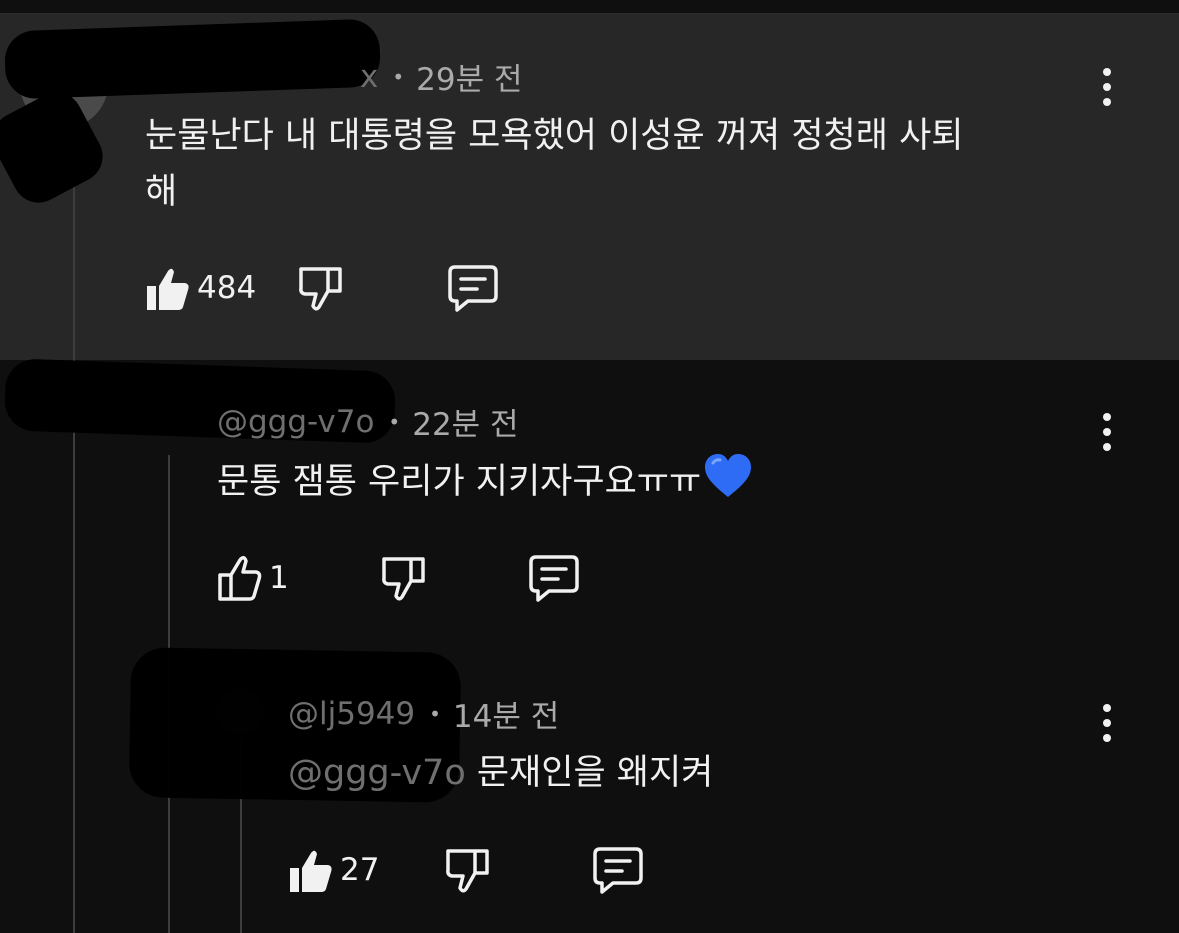  I want to click on reply-mention: @ggg-v7o, so click(377, 773).